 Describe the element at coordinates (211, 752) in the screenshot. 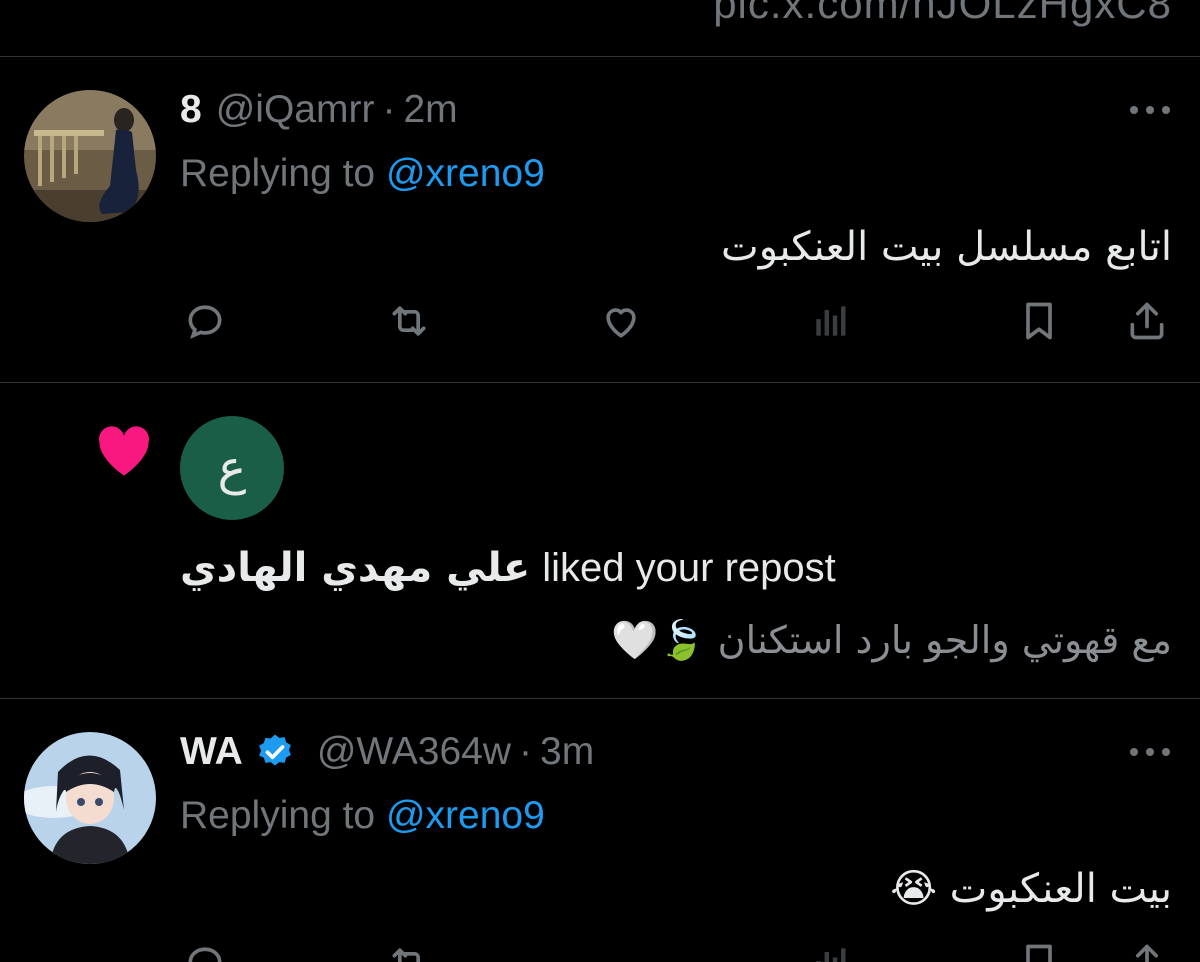

I see `display-name: WA` at that location.